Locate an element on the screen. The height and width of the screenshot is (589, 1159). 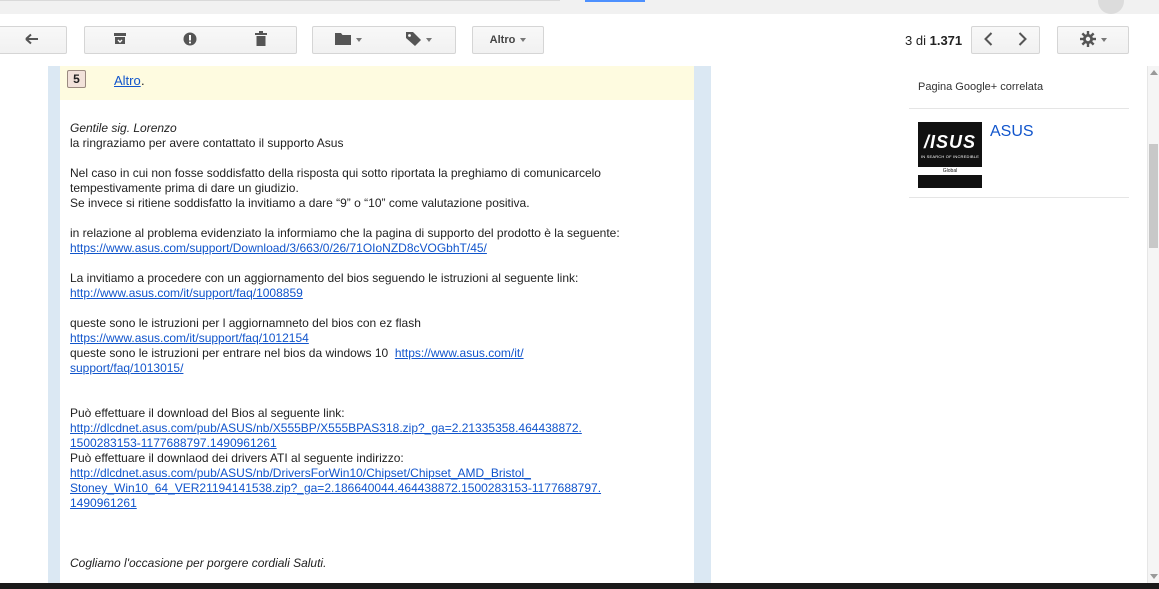
archive-button is located at coordinates (120, 40).